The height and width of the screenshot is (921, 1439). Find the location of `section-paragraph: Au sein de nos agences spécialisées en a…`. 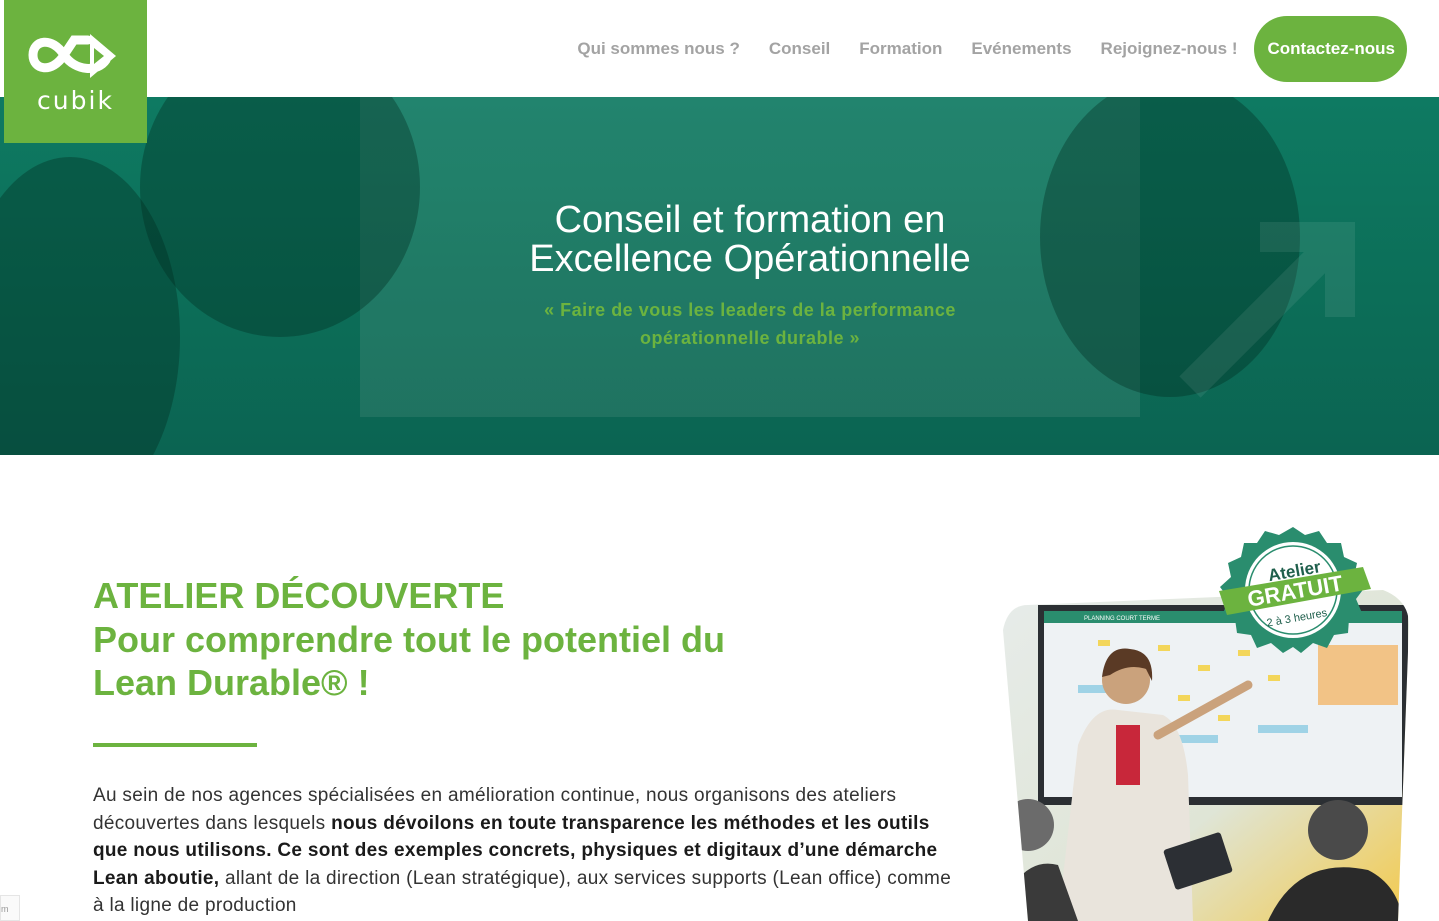

section-paragraph: Au sein de nos agences spécialisées en a… is located at coordinates (528, 851).